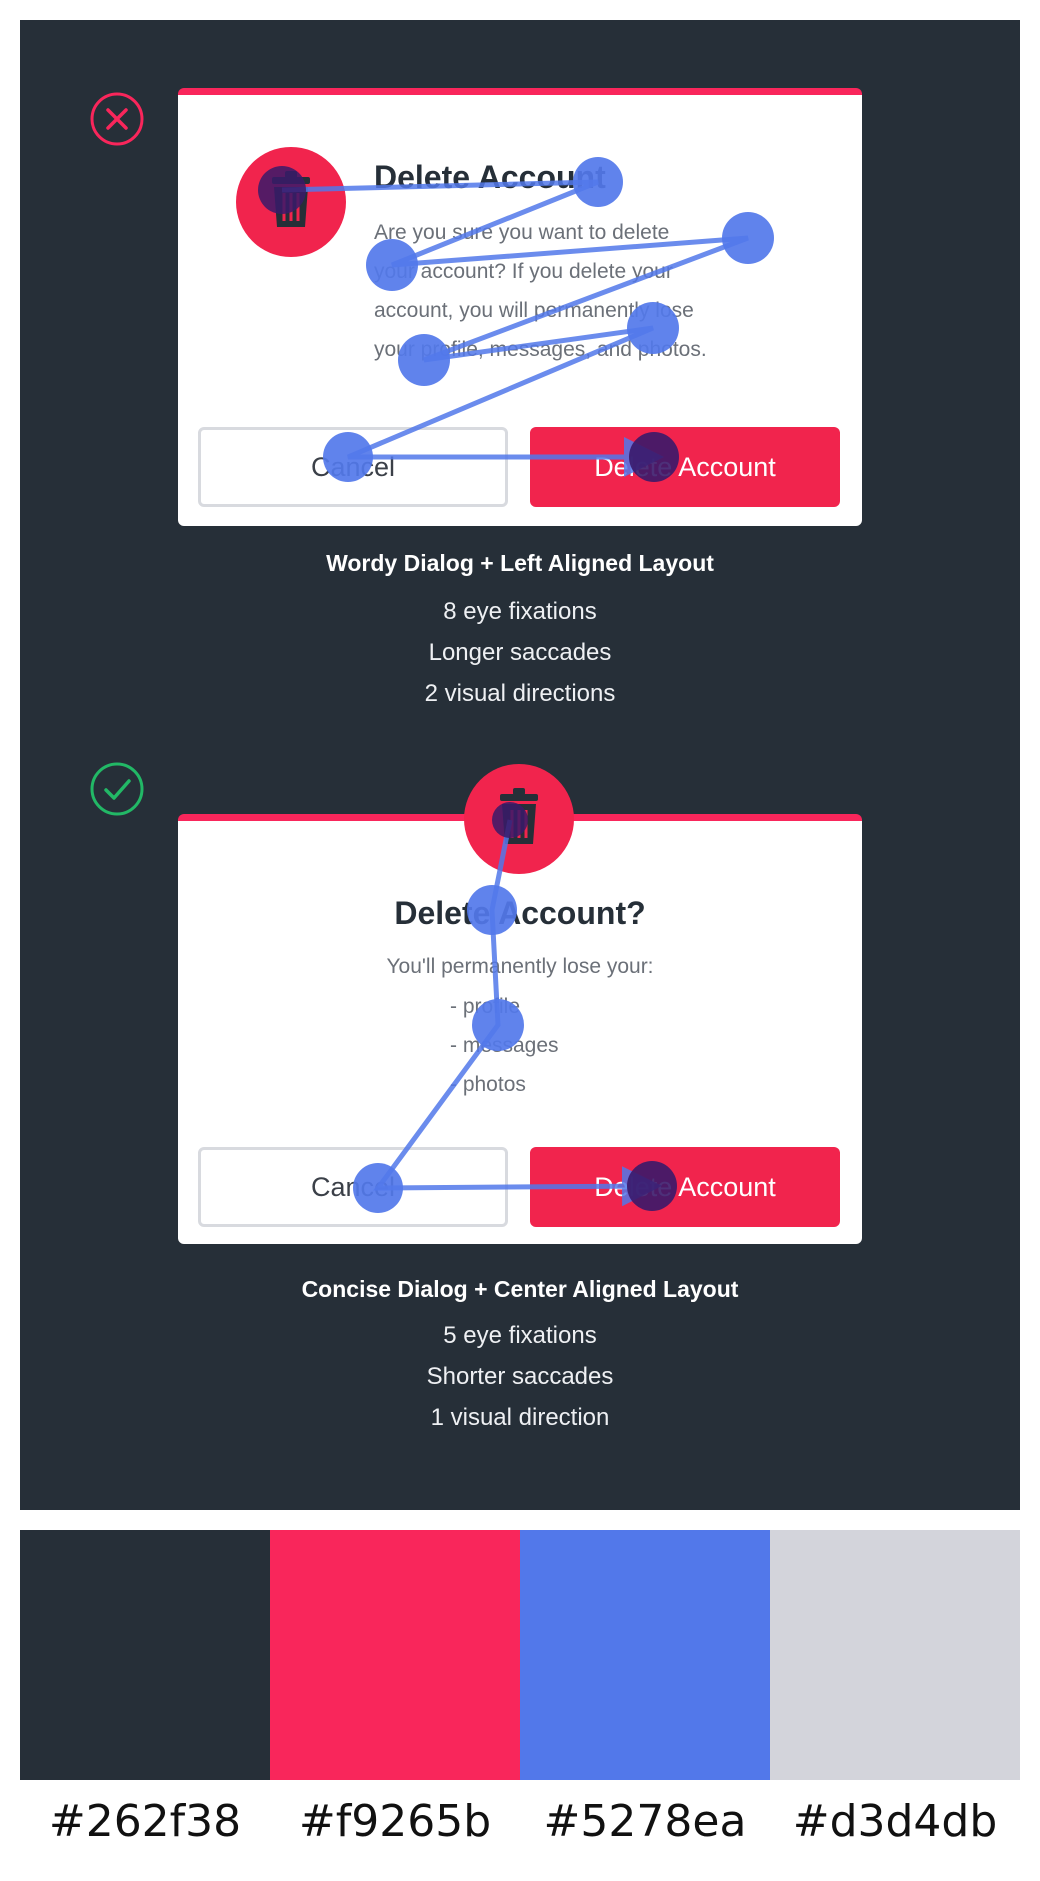 The image size is (1040, 1881). What do you see at coordinates (520, 1417) in the screenshot?
I see `caption-line: 1 visual direction` at bounding box center [520, 1417].